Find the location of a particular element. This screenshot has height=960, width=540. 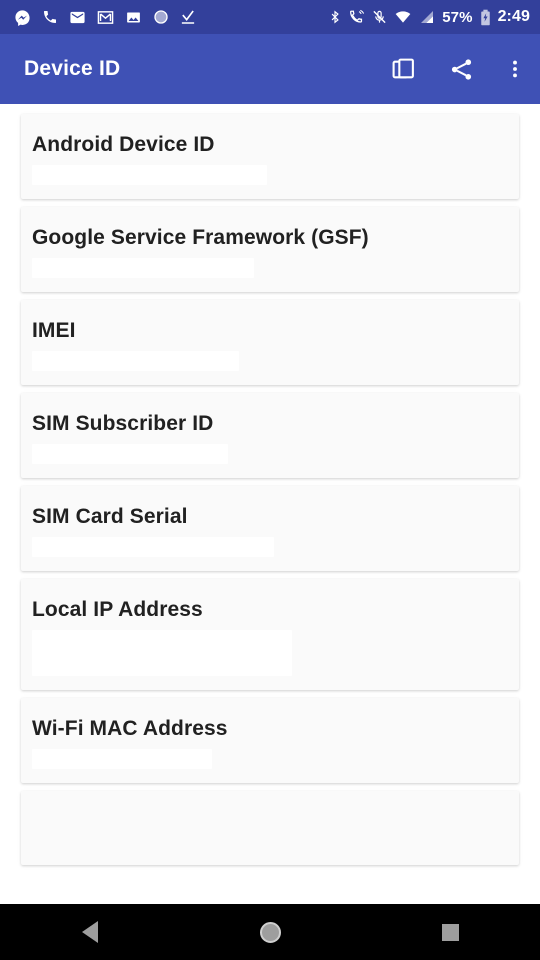

device-id-card-title: SIM Card Serial is located at coordinates (110, 517).